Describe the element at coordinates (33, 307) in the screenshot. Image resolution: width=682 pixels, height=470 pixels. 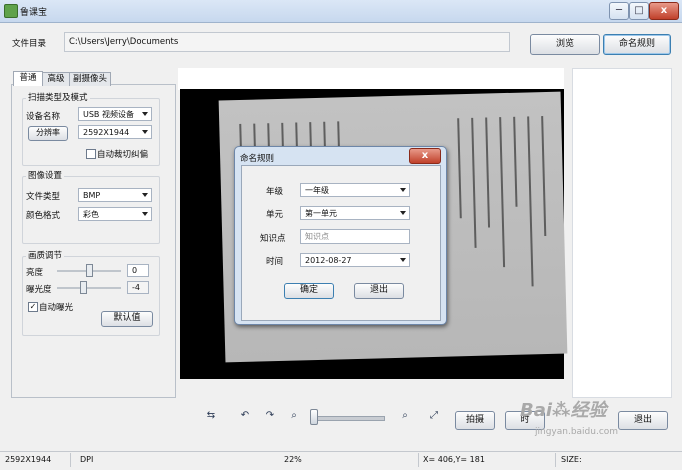
I see `auto-exposure-checkbox: ✓` at that location.